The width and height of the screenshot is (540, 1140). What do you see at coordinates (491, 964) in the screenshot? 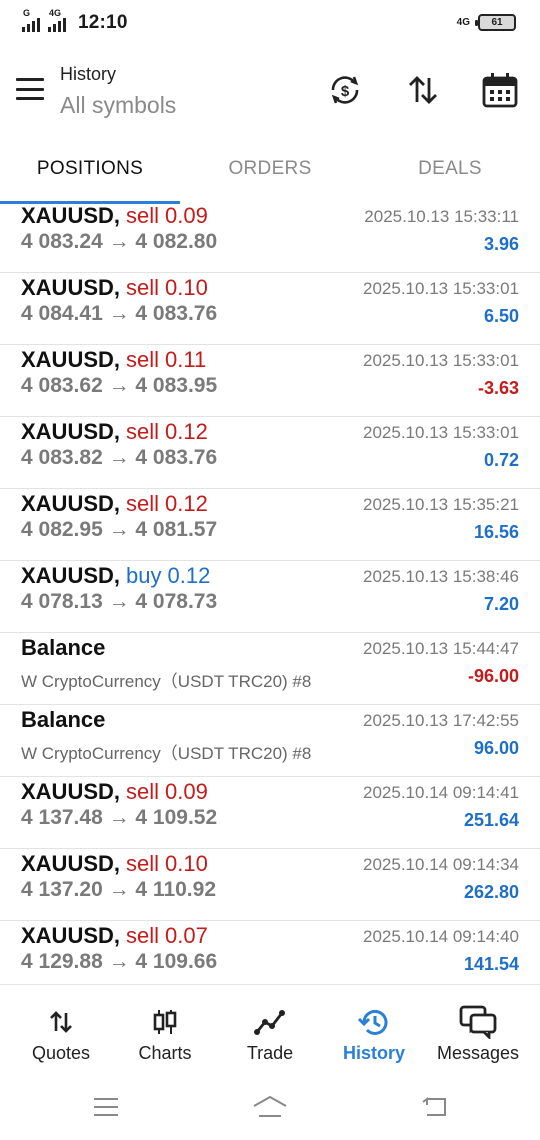
I see `profit-value: 141.54` at bounding box center [491, 964].